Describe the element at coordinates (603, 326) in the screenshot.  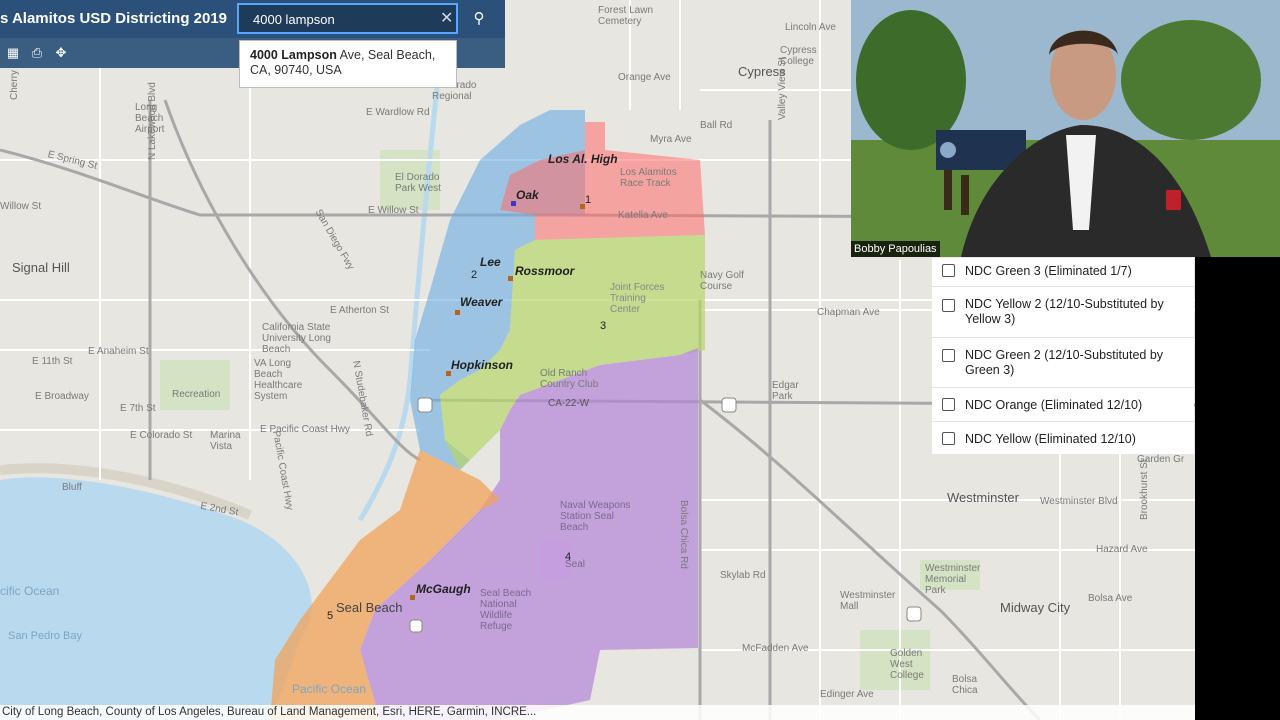
I see `district-number: 3` at that location.